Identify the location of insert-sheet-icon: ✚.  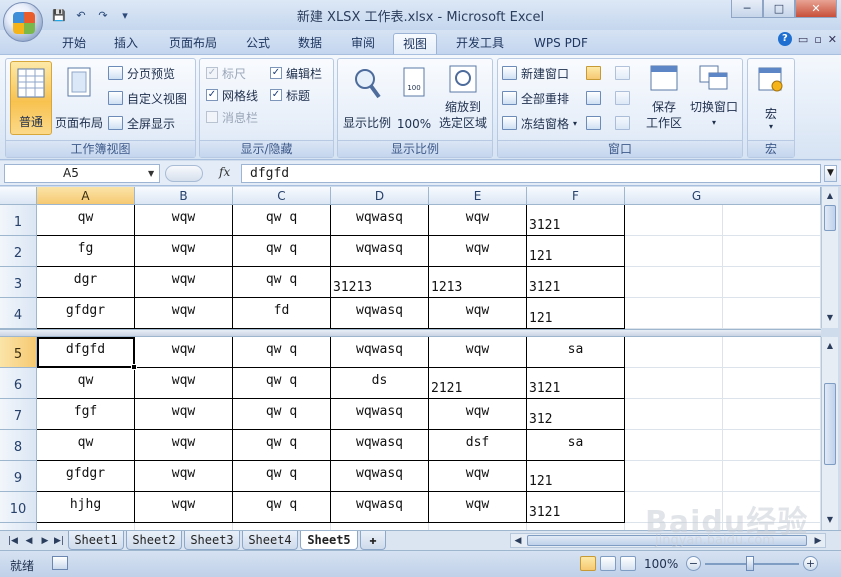
(373, 540).